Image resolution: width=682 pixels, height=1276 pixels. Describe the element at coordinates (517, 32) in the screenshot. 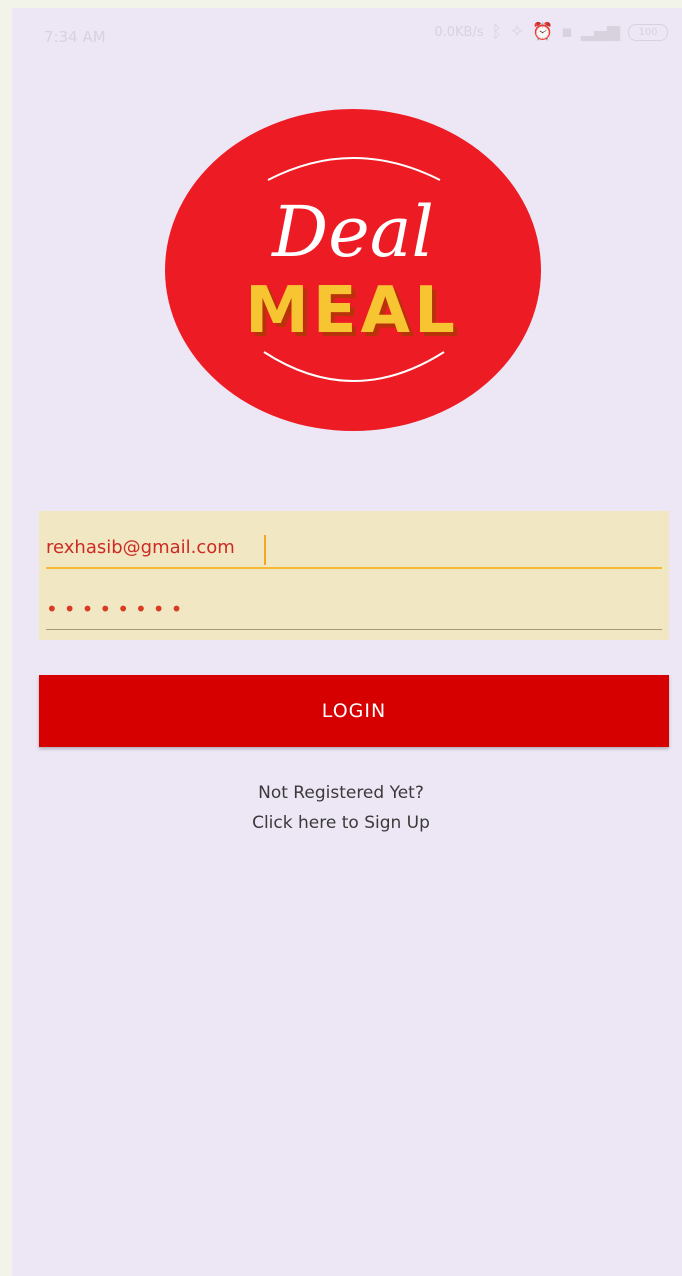

I see `sync-off-icon: ✧` at that location.